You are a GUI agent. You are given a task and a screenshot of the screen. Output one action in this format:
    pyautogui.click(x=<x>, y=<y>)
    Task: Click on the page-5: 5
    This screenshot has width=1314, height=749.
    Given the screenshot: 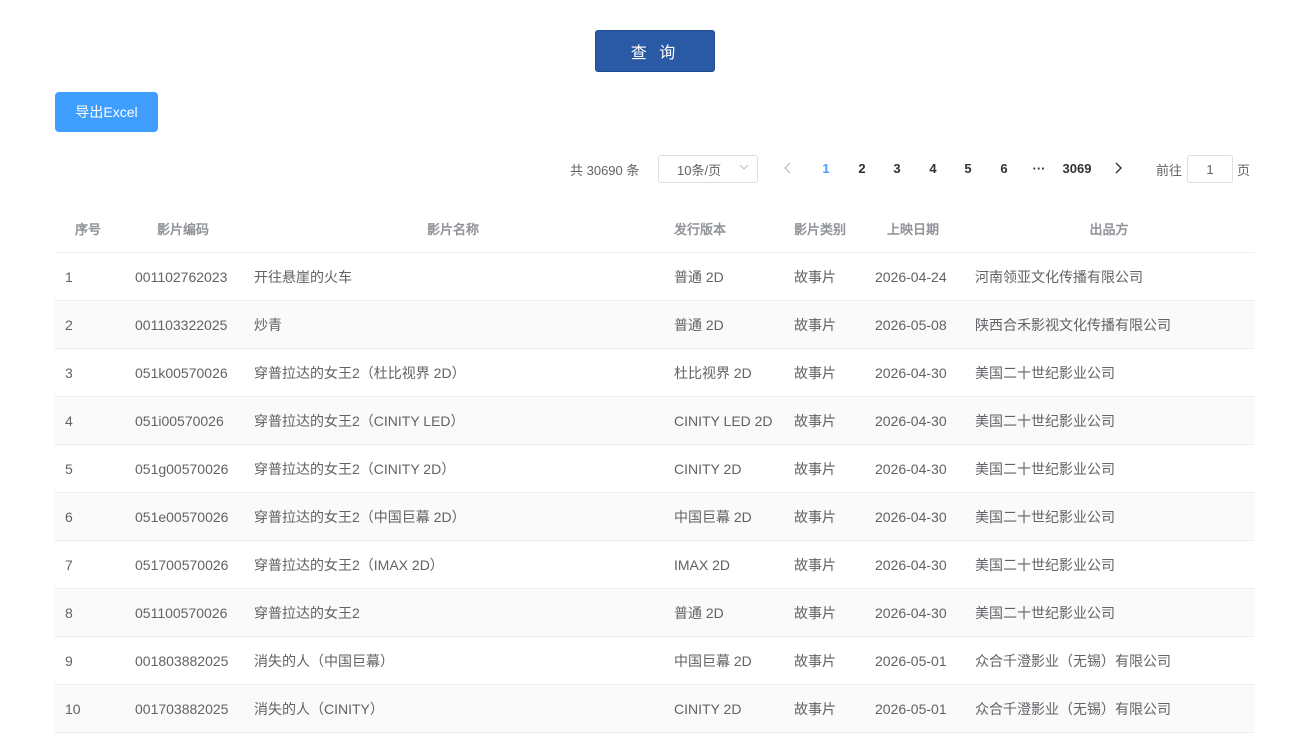 What is the action you would take?
    pyautogui.click(x=968, y=168)
    